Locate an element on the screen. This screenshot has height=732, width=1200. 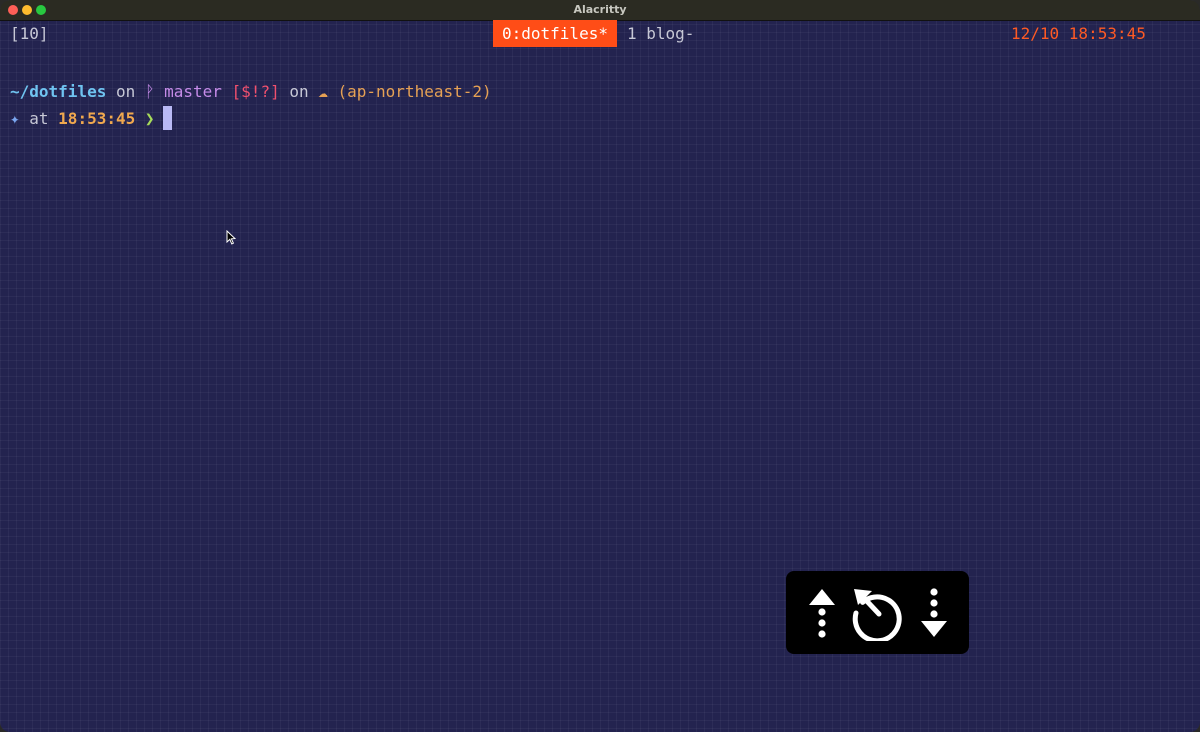
window-title: Alacritty is located at coordinates (600, 9).